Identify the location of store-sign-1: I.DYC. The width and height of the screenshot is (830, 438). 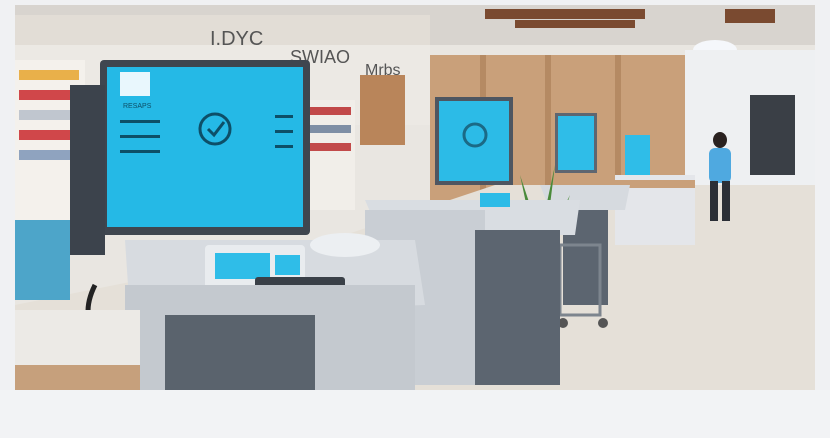
(236, 39).